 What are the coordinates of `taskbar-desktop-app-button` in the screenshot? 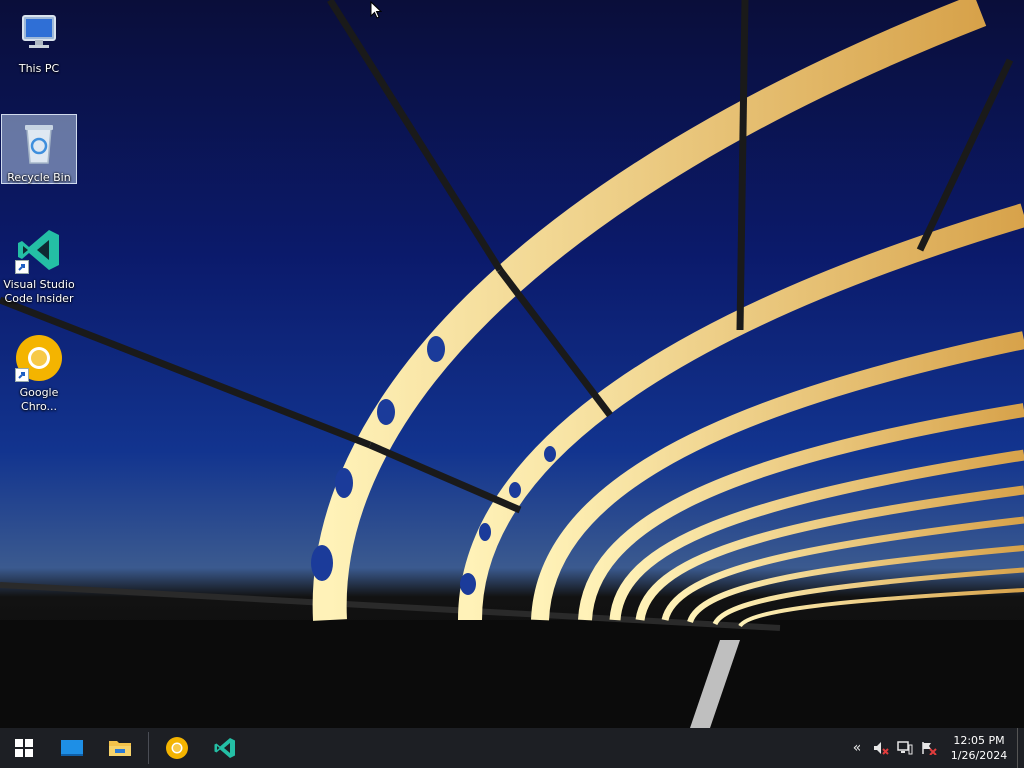 It's located at (72, 748).